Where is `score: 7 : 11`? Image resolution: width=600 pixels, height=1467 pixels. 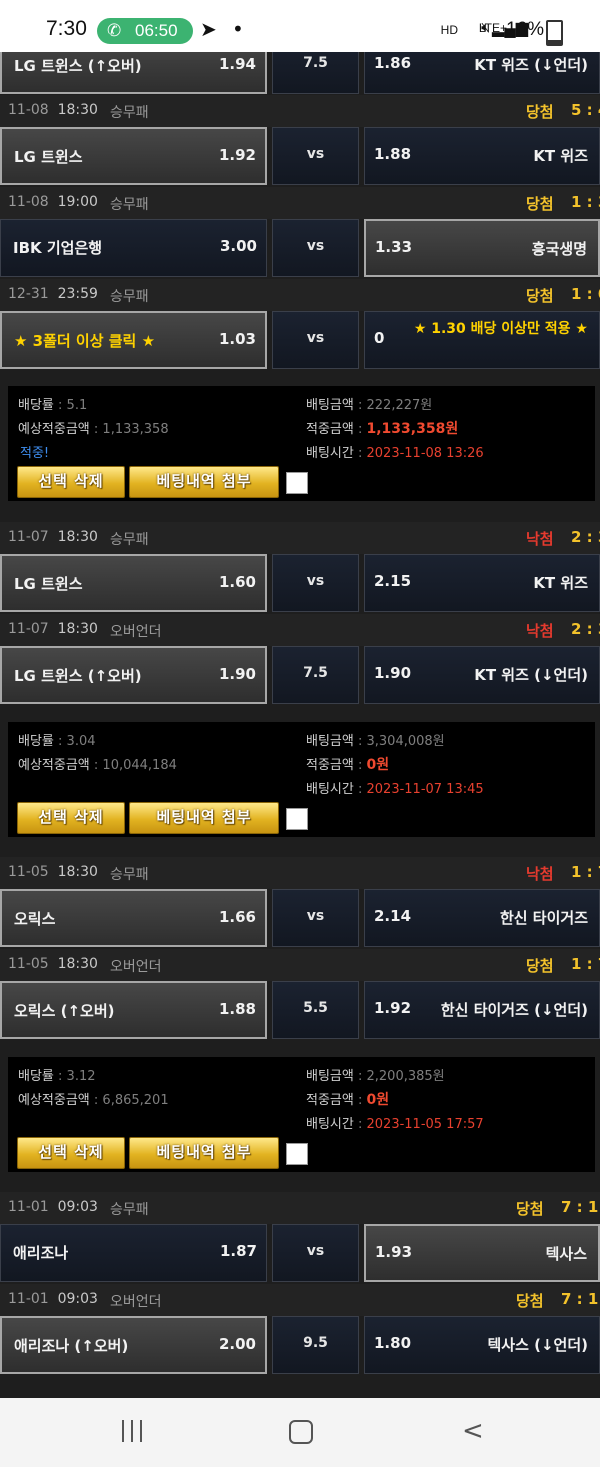
score: 7 : 11 is located at coordinates (580, 1299).